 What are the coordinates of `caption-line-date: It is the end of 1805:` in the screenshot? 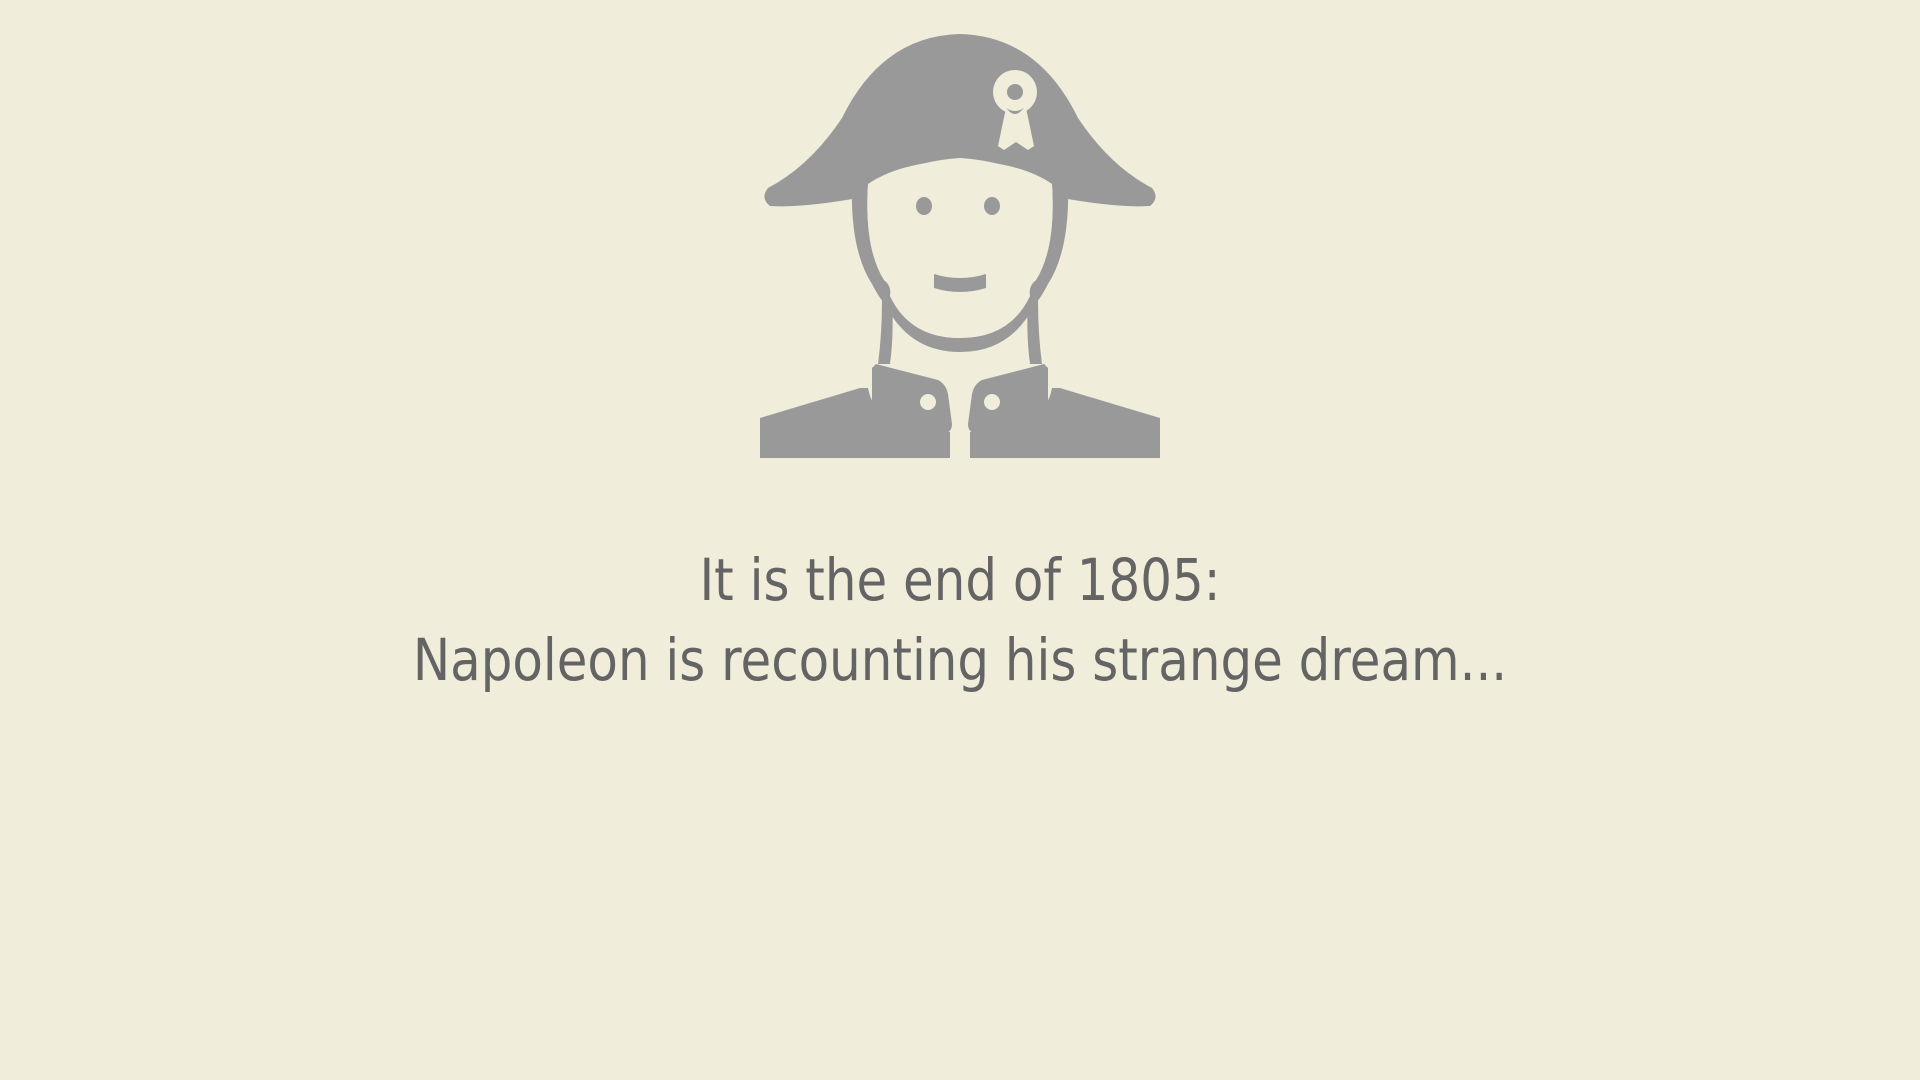 It's located at (960, 580).